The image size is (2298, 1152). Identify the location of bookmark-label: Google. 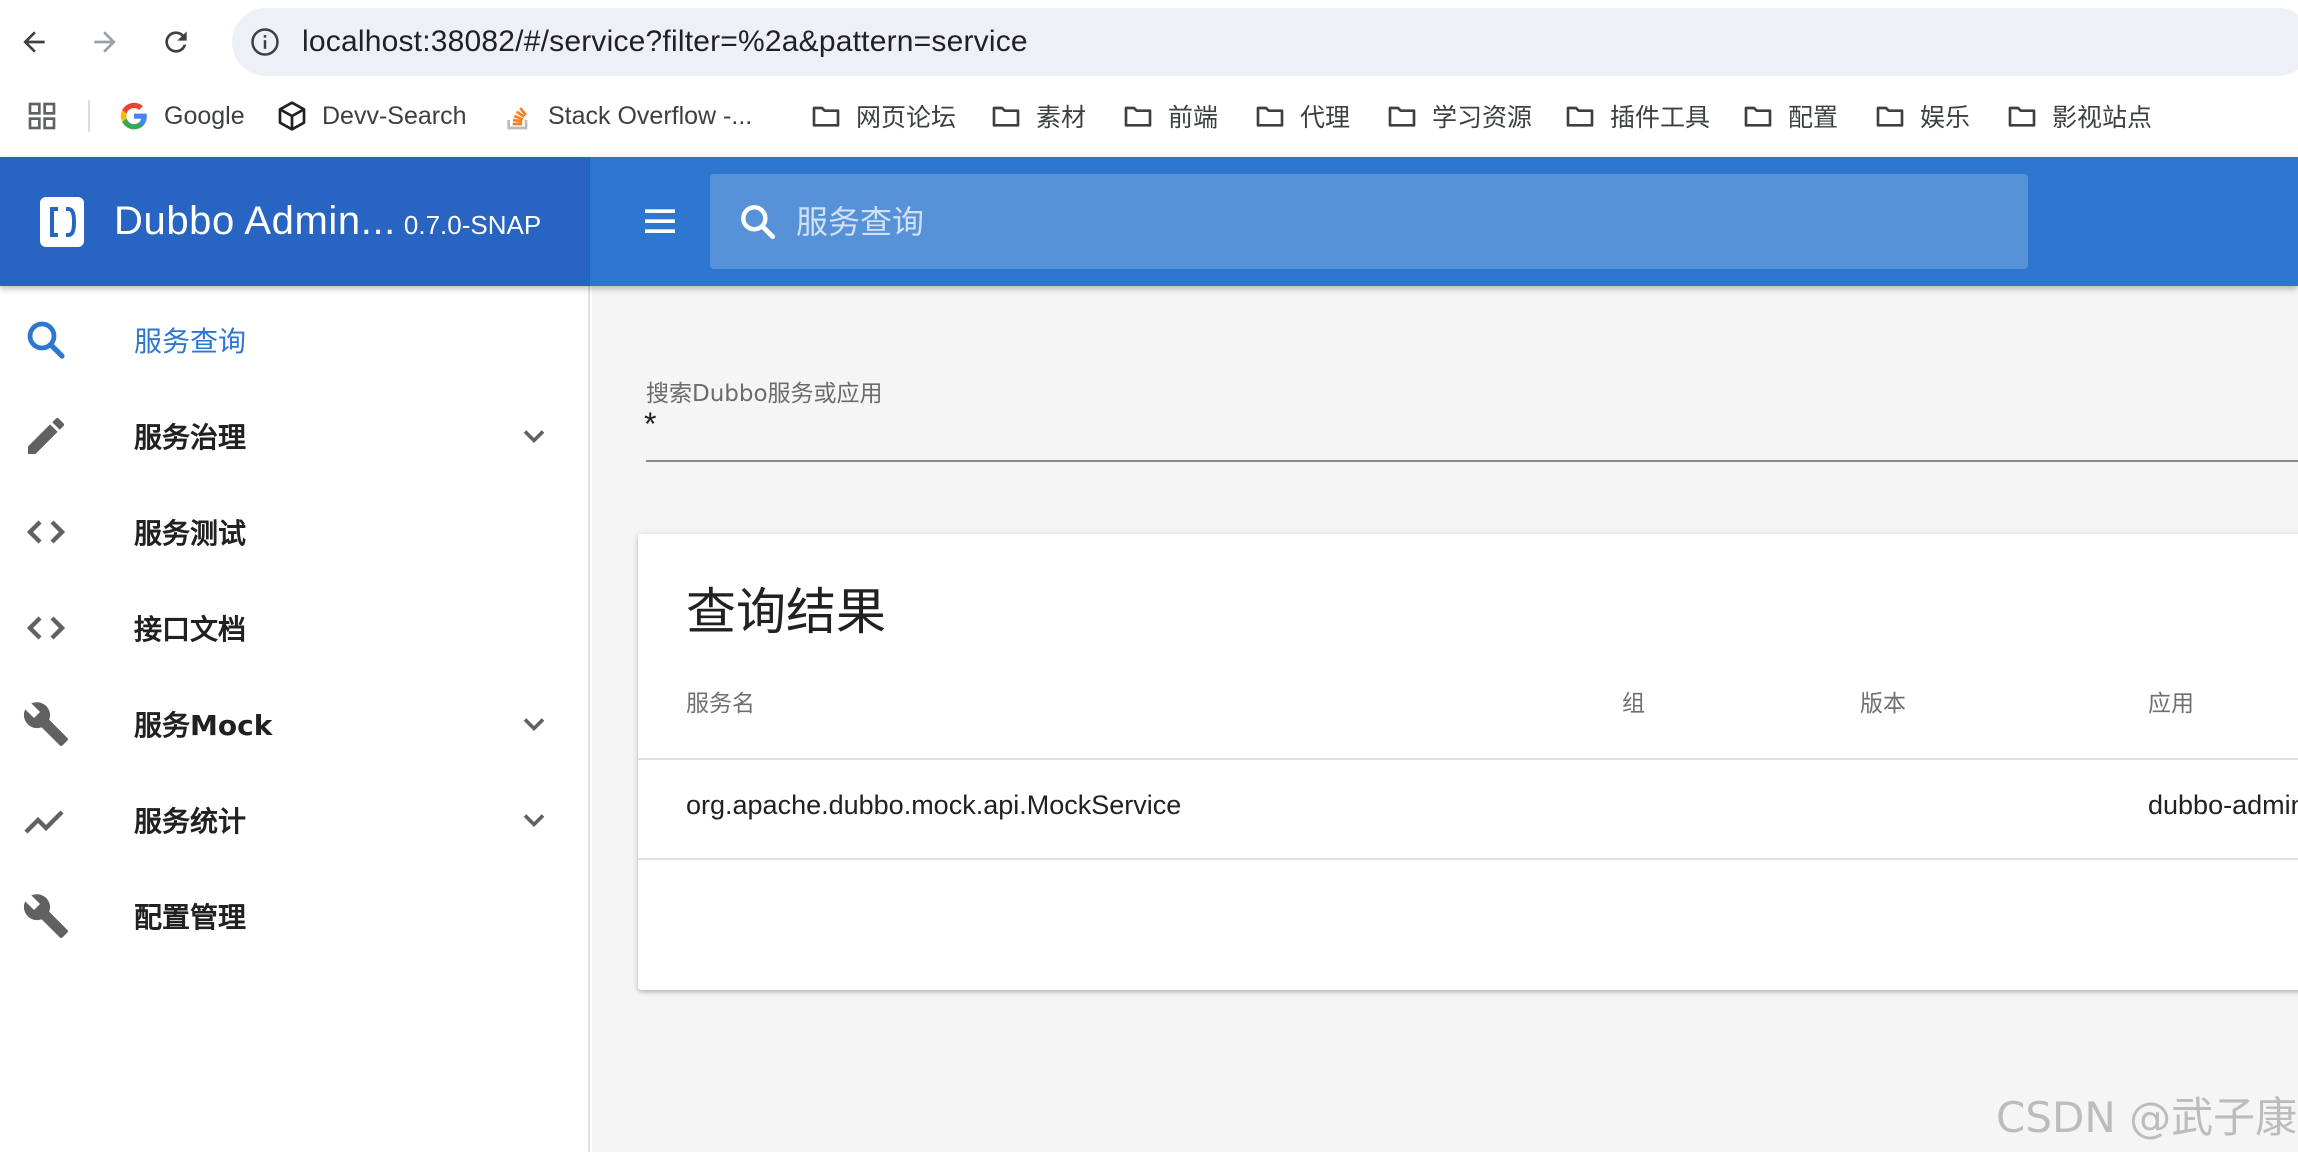
(204, 115).